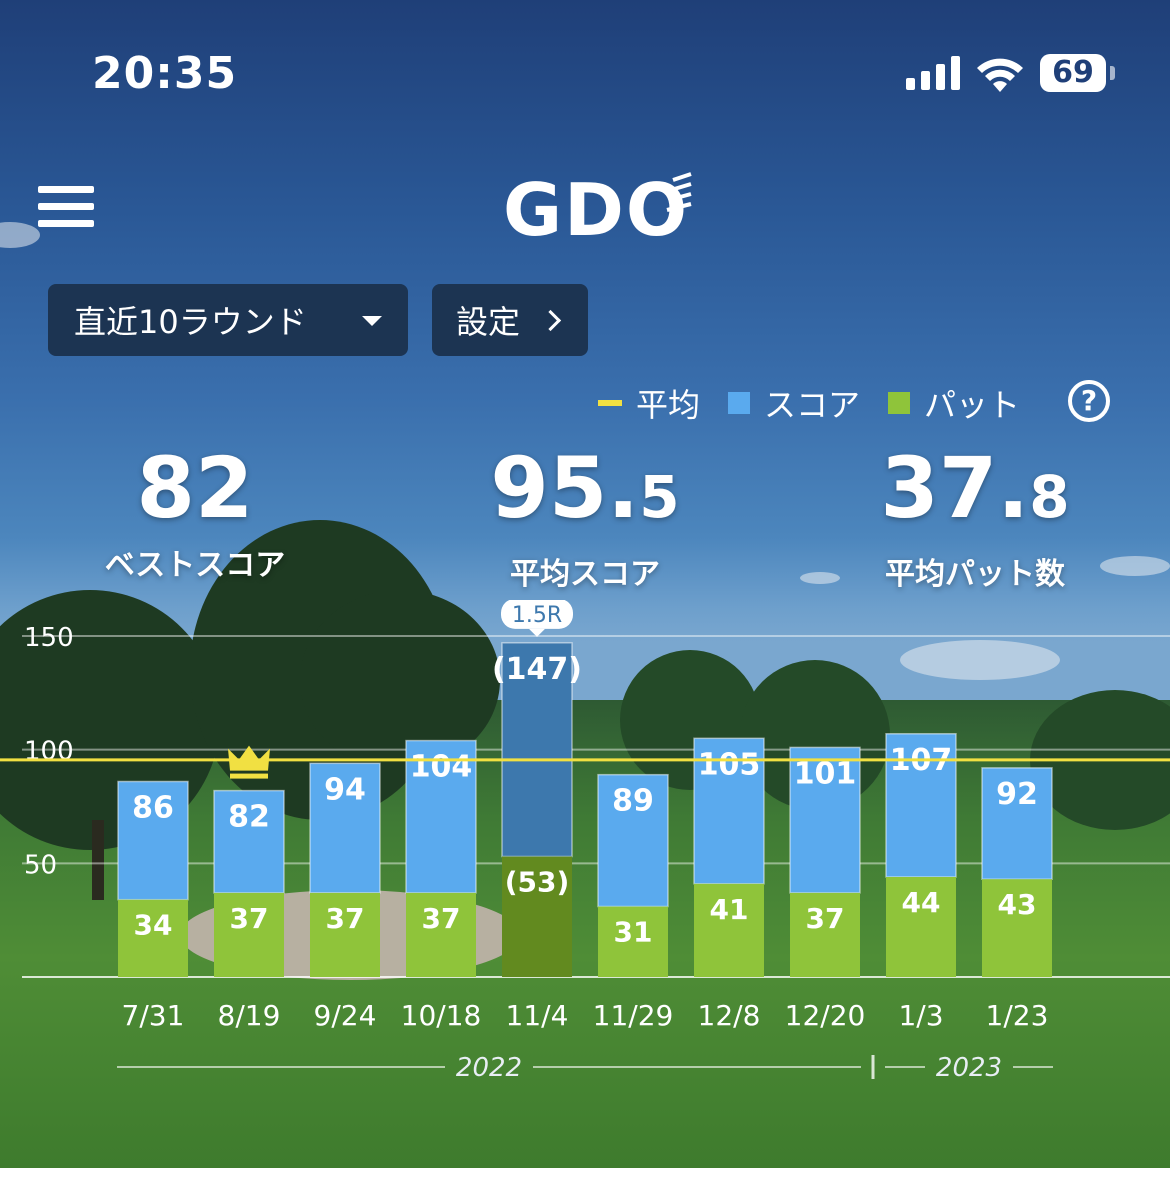 This screenshot has width=1170, height=1178. Describe the element at coordinates (40, 865) in the screenshot. I see `y-tick-label: 50` at that location.